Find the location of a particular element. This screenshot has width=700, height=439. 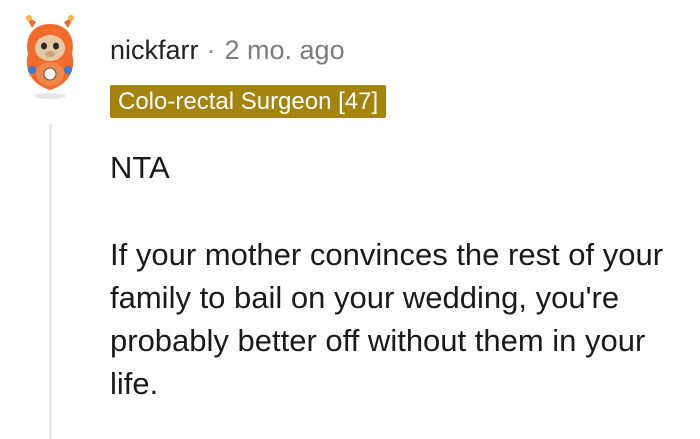

thread-collapse-line is located at coordinates (50, 281).